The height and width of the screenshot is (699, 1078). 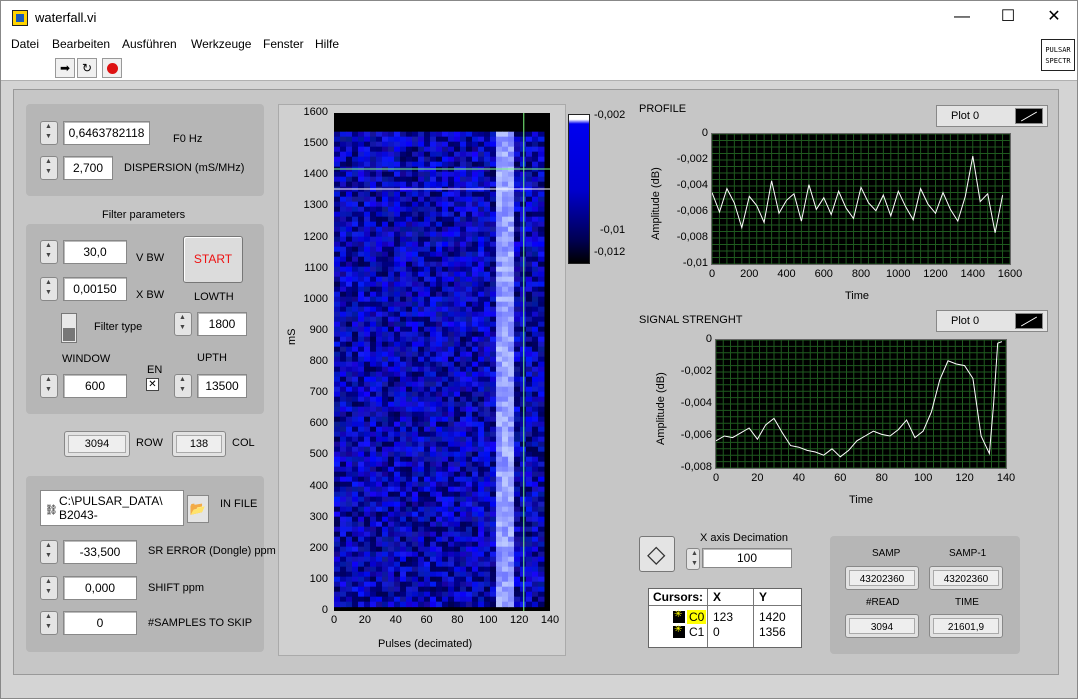 What do you see at coordinates (69, 328) in the screenshot?
I see `filter-type-switch` at bounding box center [69, 328].